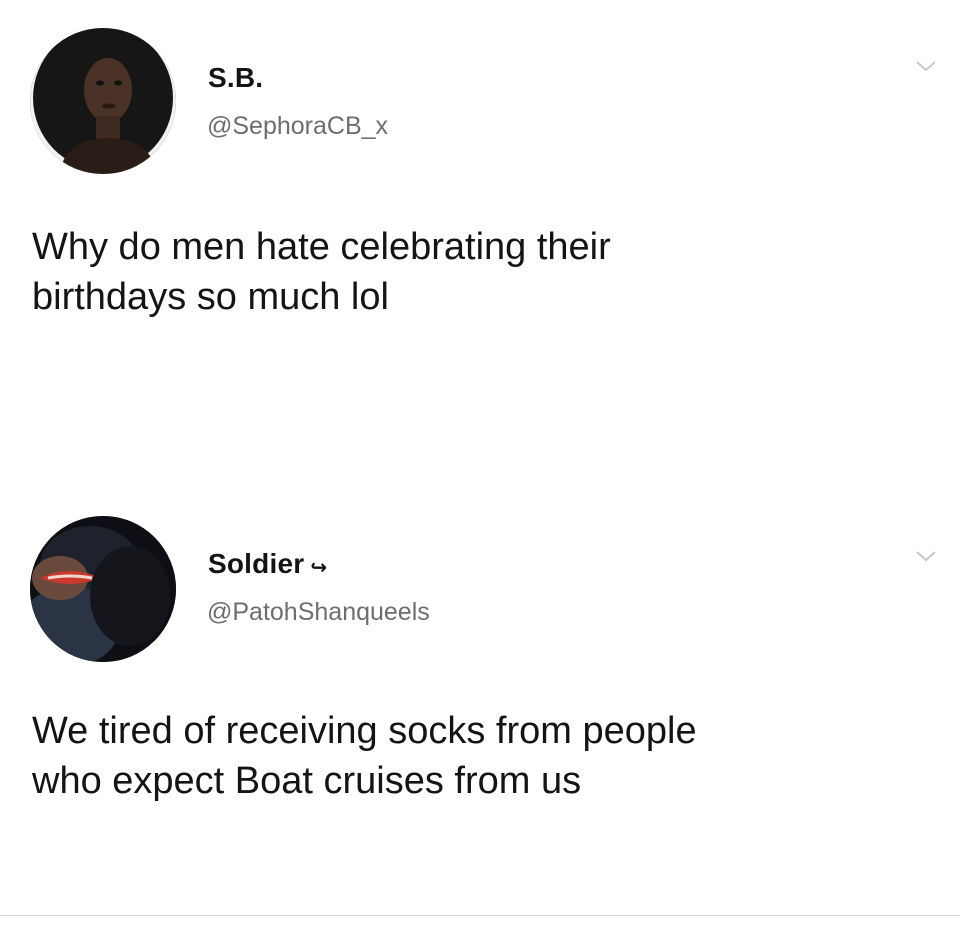 The height and width of the screenshot is (935, 960). Describe the element at coordinates (480, 915) in the screenshot. I see `divider` at that location.